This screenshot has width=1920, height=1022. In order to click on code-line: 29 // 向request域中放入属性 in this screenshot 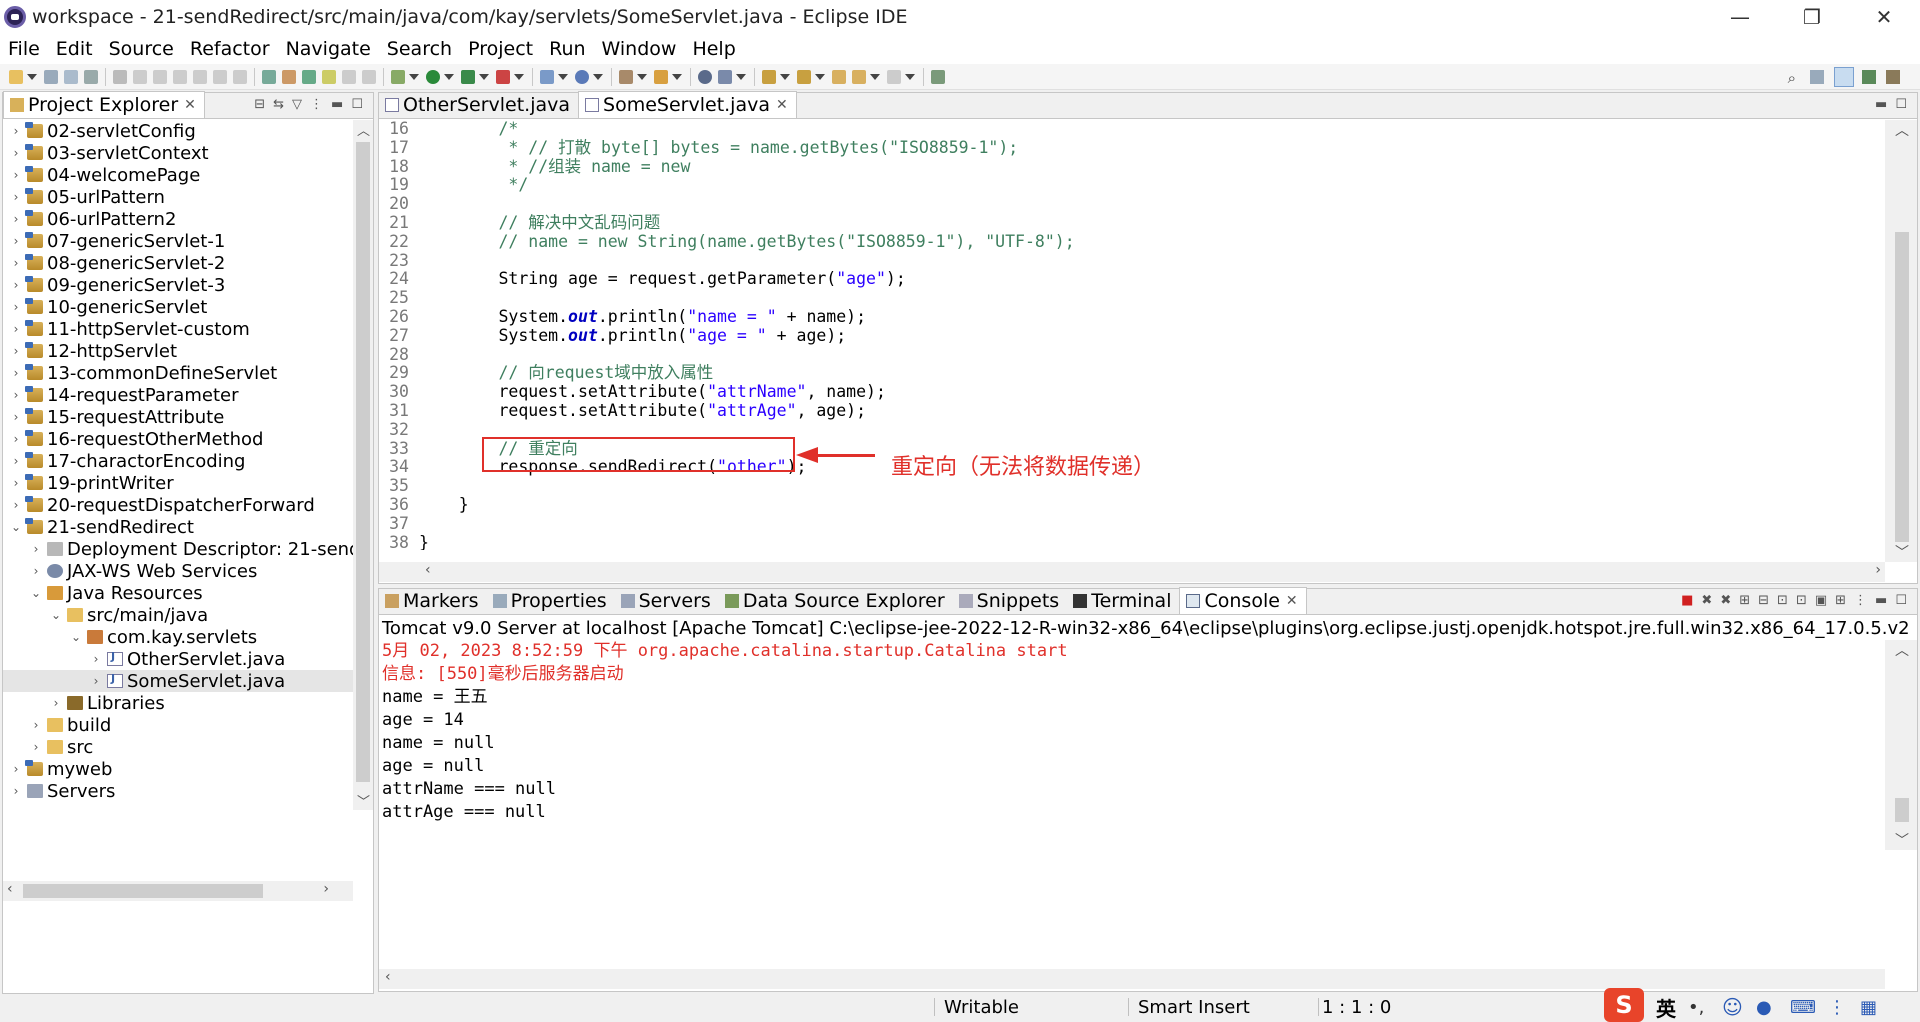, I will do `click(1132, 373)`.